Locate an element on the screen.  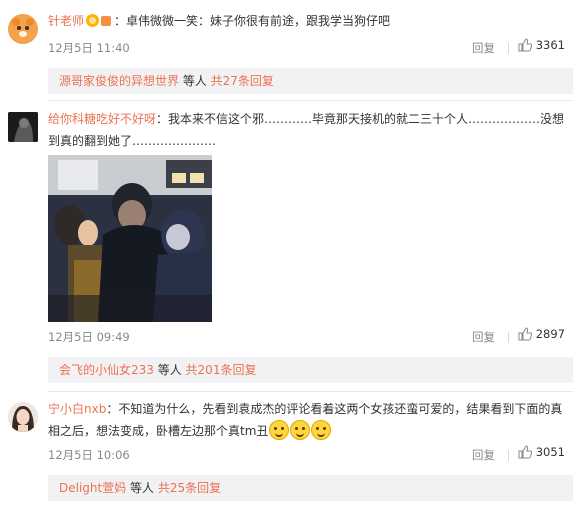
like-button: 2897 is located at coordinates (541, 334).